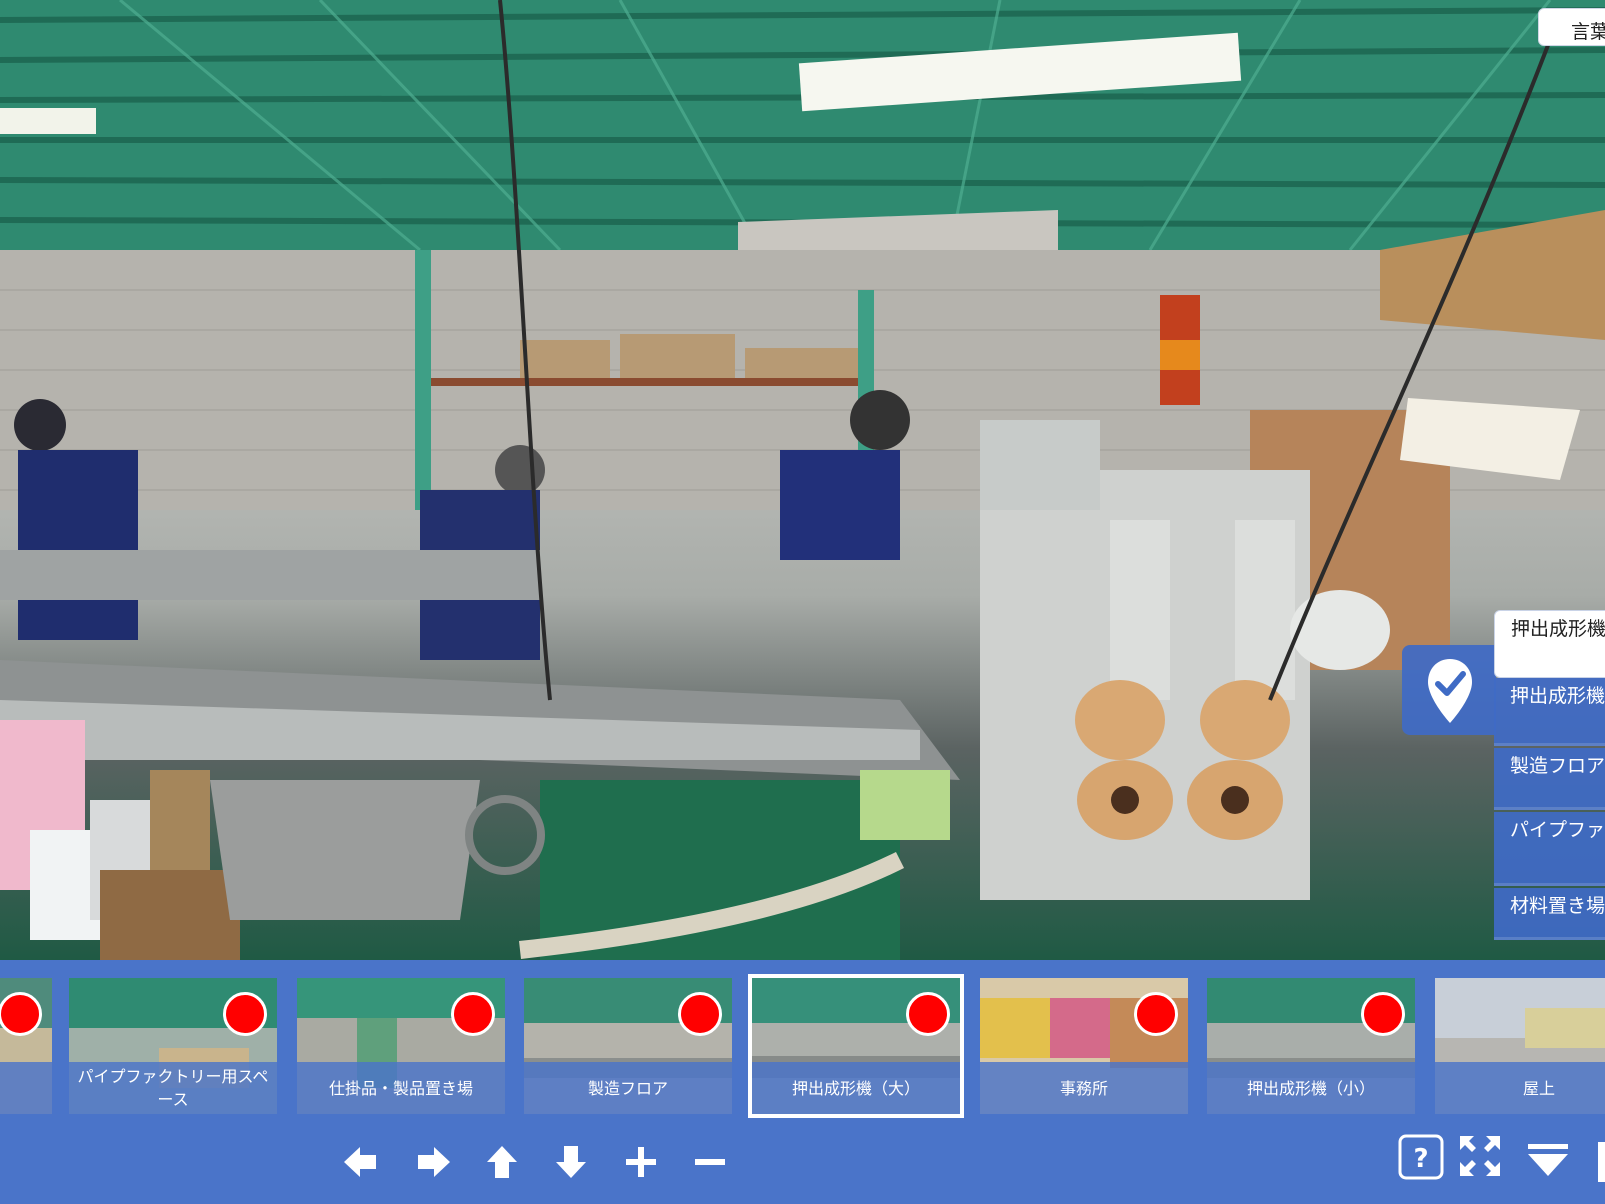 Image resolution: width=1605 pixels, height=1204 pixels. I want to click on help-icon: ?, so click(1421, 1157).